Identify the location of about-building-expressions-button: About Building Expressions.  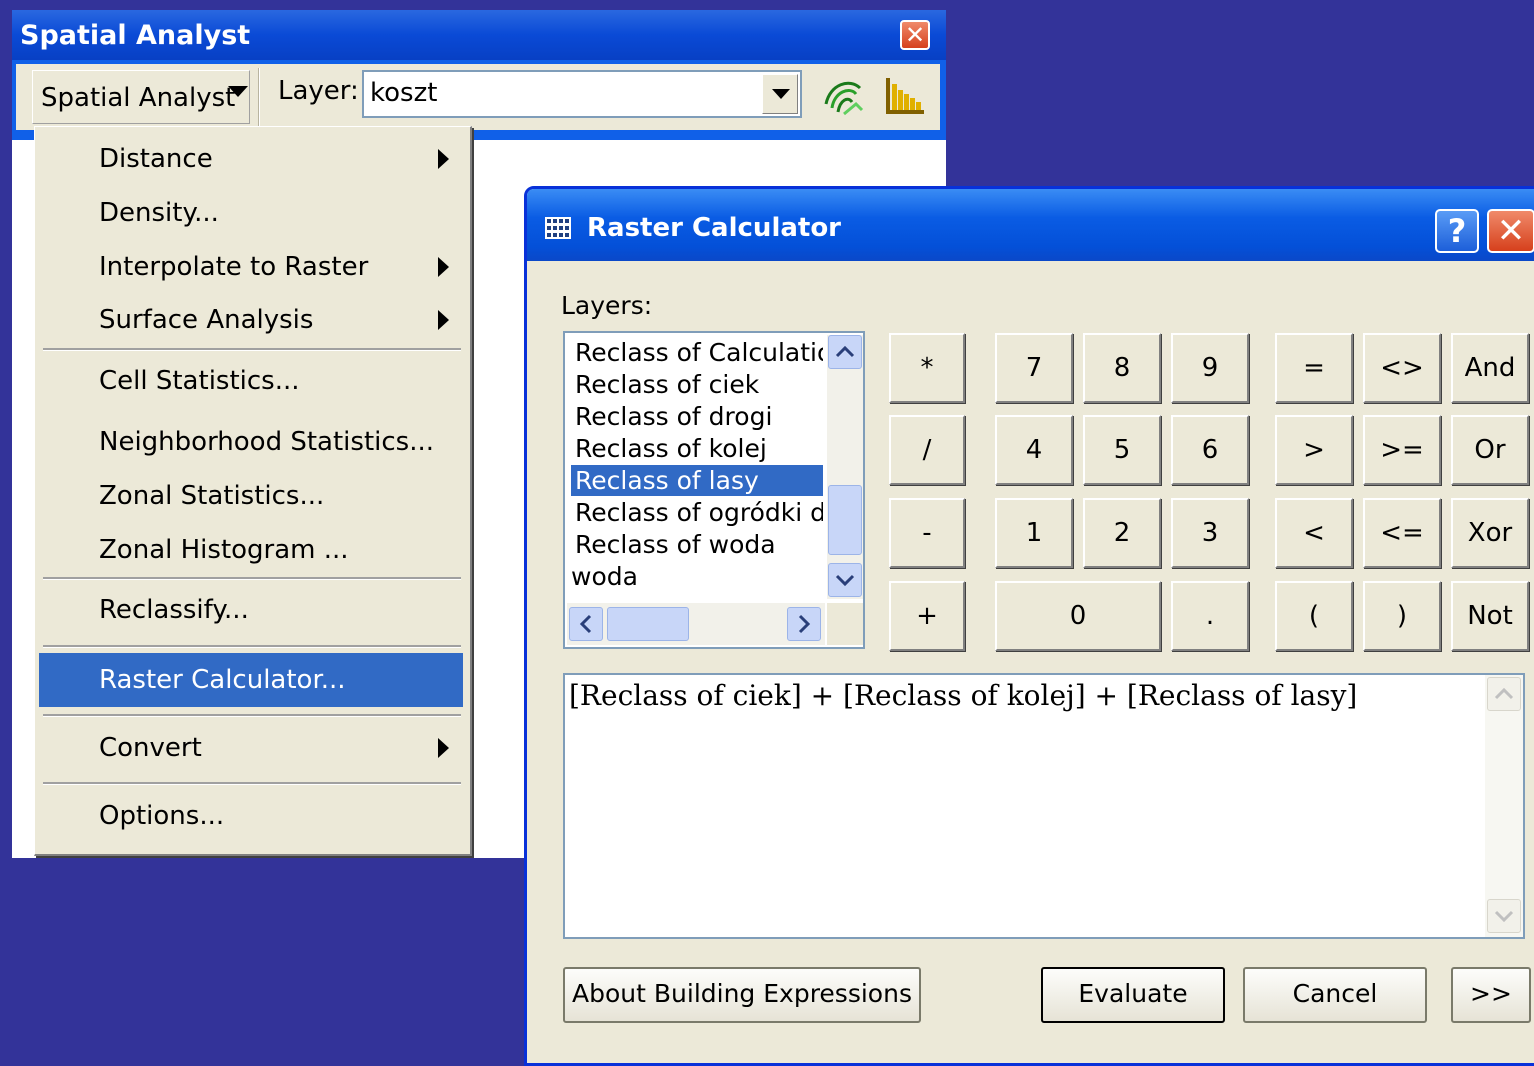
(742, 995).